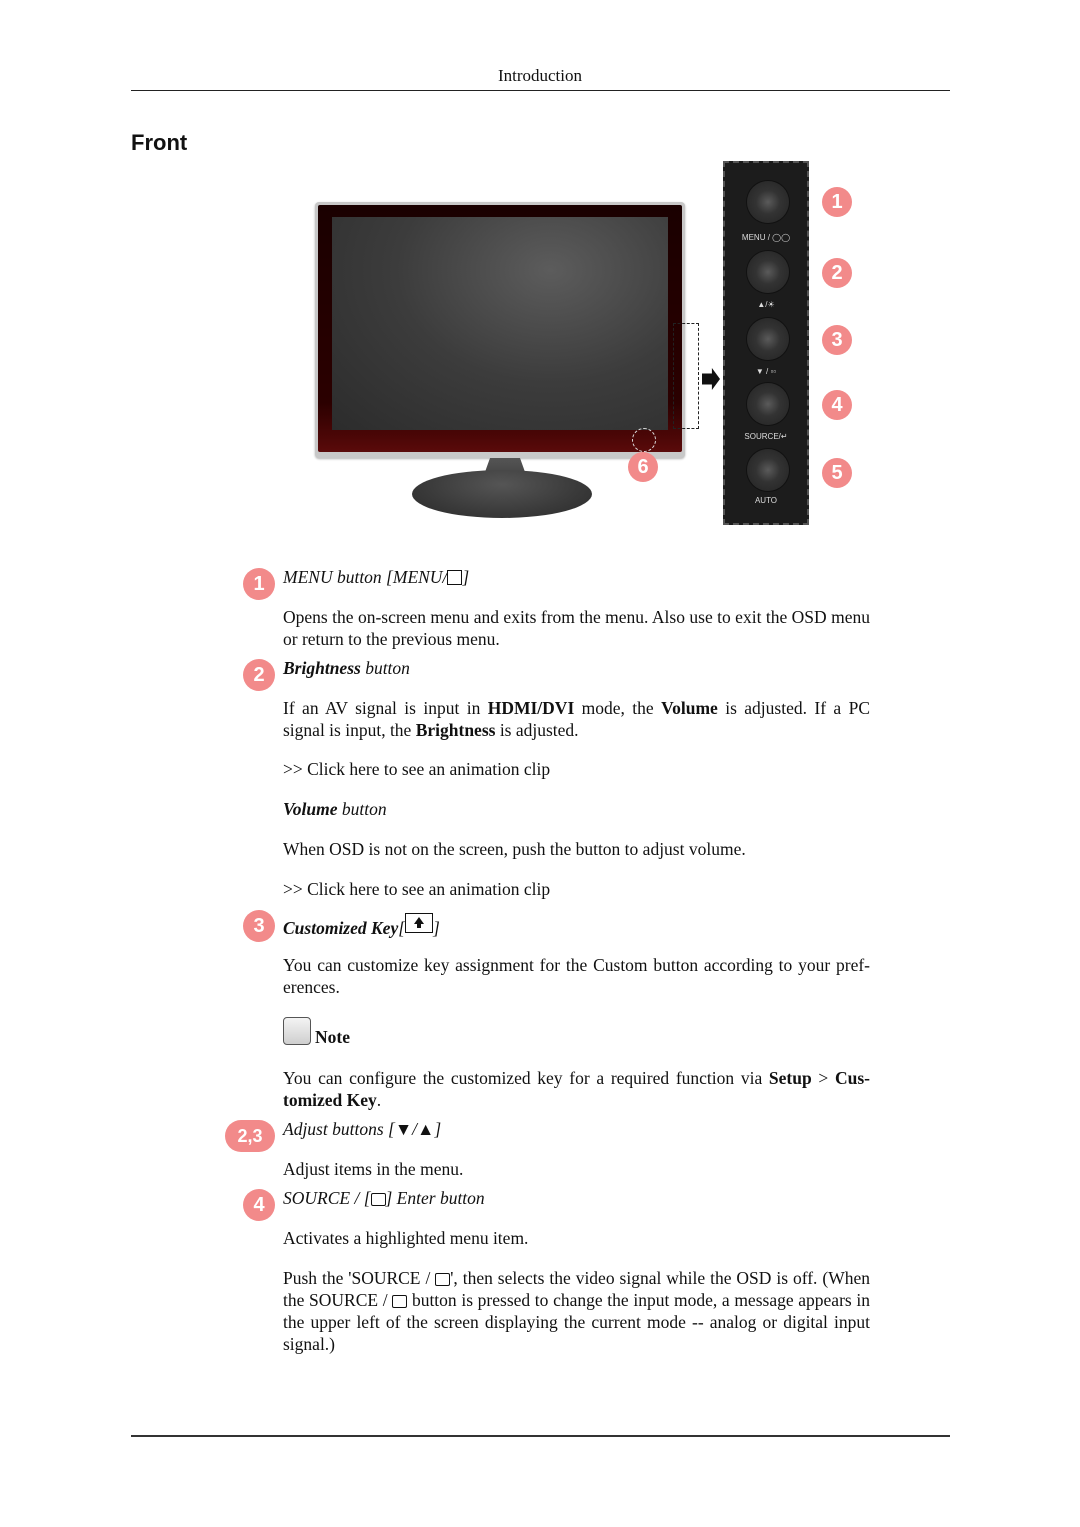  Describe the element at coordinates (823, 1078) in the screenshot. I see `text-run: >` at that location.